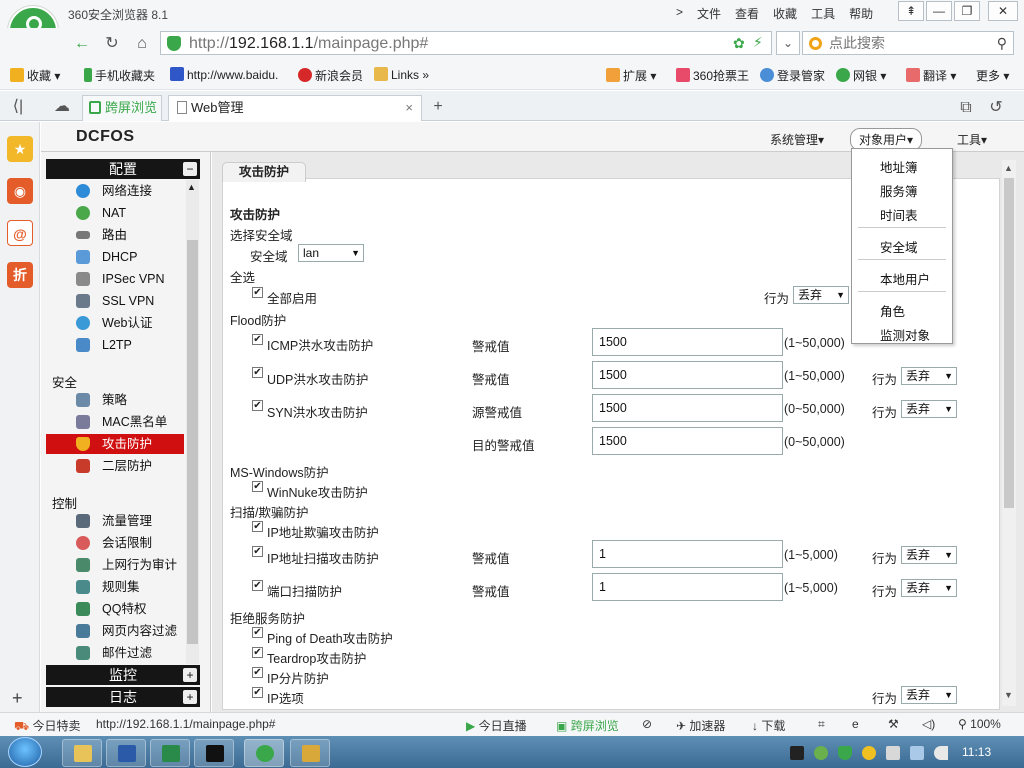 This screenshot has width=1024, height=768. What do you see at coordinates (1003, 11) in the screenshot?
I see `close-button: ✕` at bounding box center [1003, 11].